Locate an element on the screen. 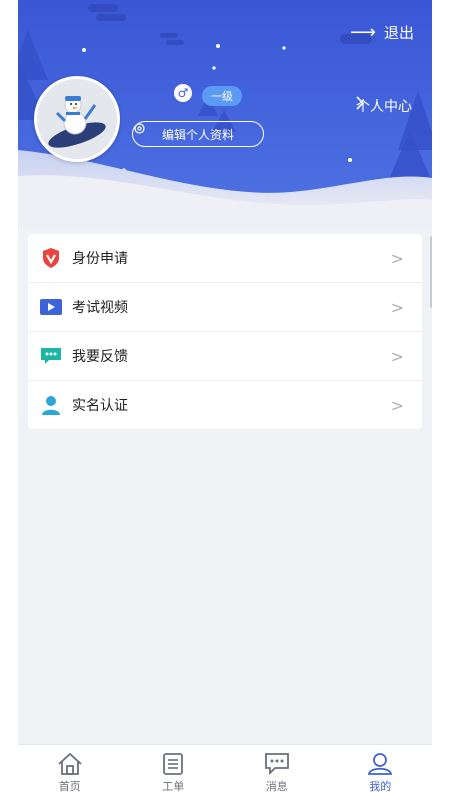 The image size is (450, 800). clipboard-icon is located at coordinates (173, 764).